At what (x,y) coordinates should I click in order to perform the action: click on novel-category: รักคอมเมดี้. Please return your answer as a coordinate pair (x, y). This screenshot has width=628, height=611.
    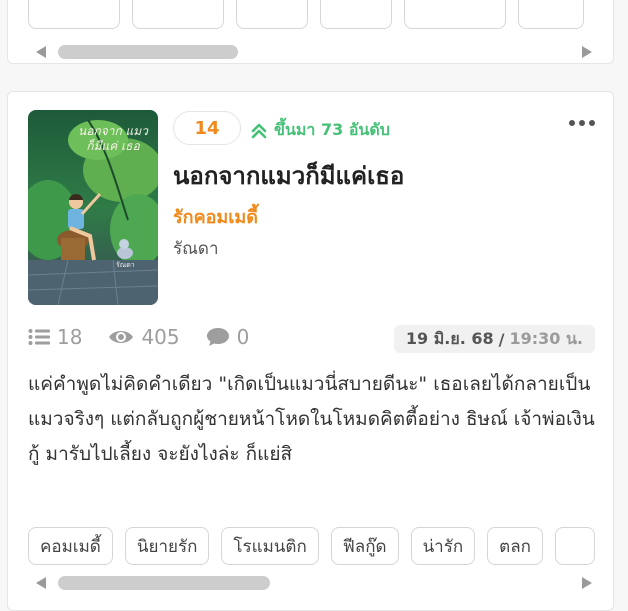
    Looking at the image, I should click on (215, 216).